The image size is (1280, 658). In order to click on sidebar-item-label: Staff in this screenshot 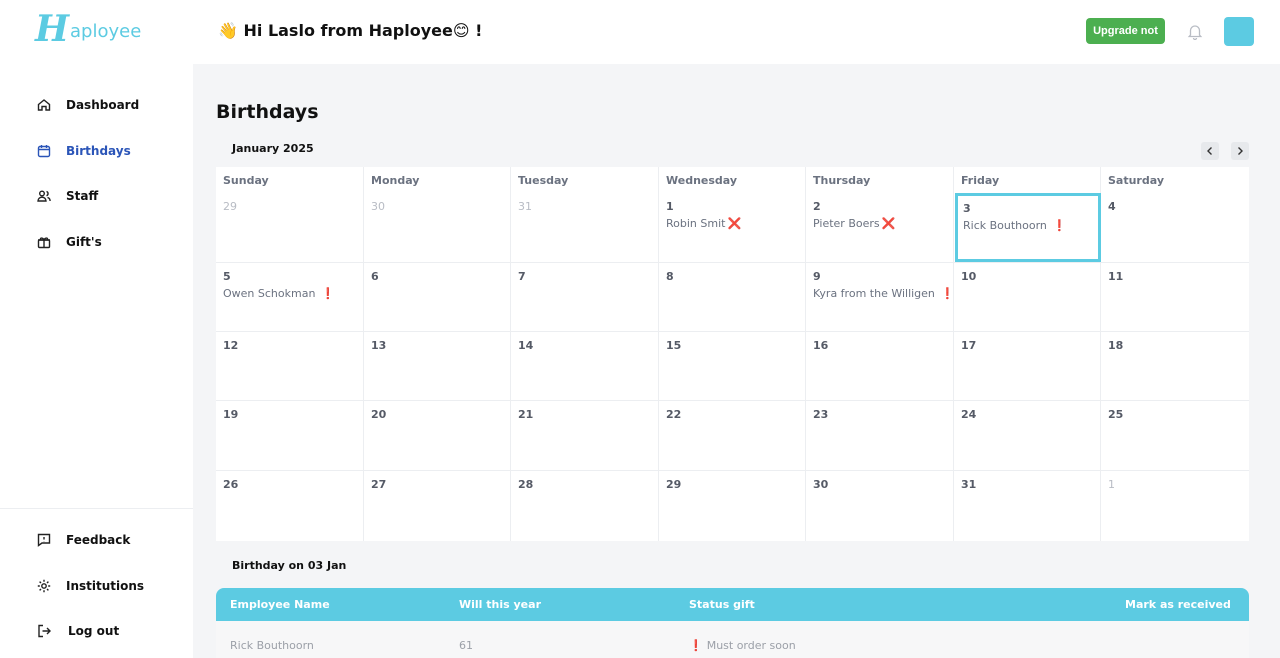, I will do `click(82, 196)`.